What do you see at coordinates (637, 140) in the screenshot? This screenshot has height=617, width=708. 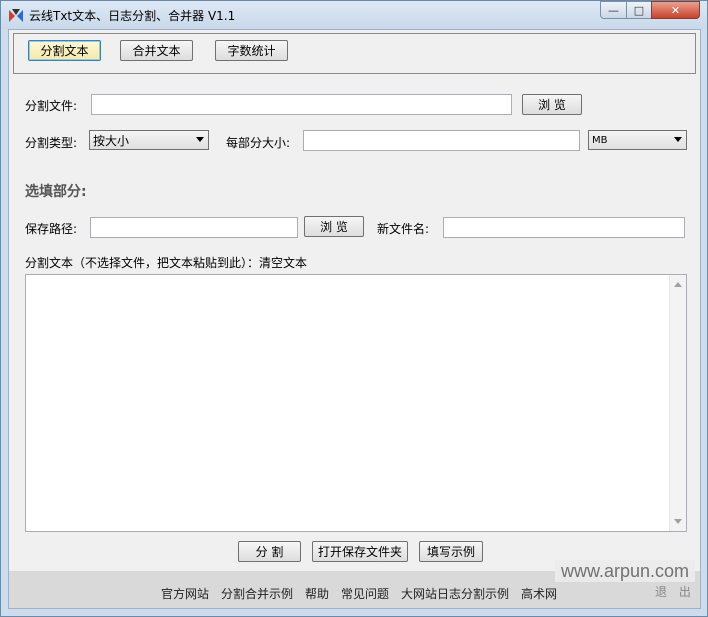 I see `size-unit-select: MB` at bounding box center [637, 140].